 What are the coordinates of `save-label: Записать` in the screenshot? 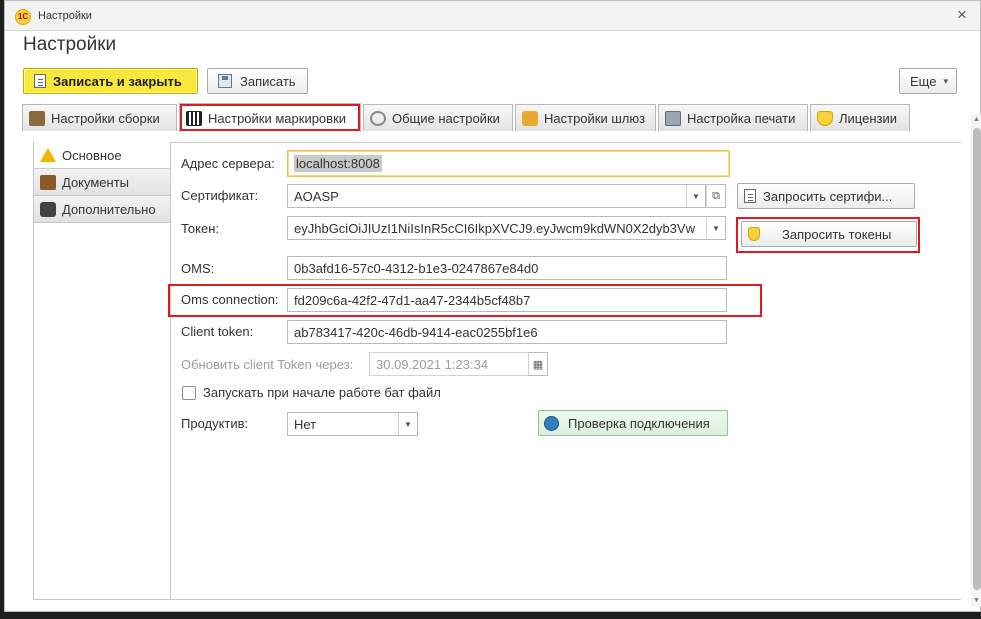 It's located at (268, 81).